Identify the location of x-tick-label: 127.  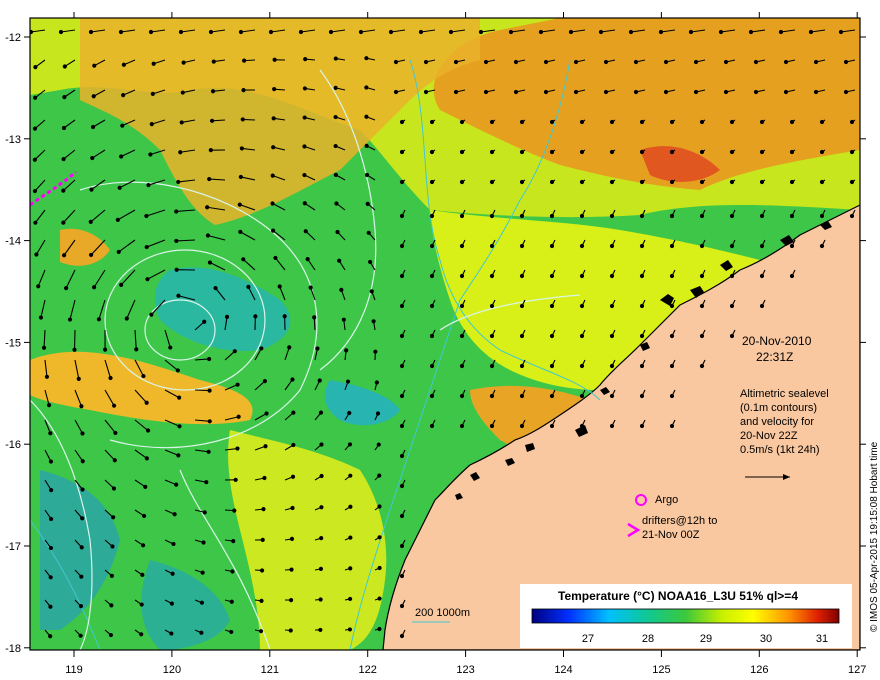
(857, 670).